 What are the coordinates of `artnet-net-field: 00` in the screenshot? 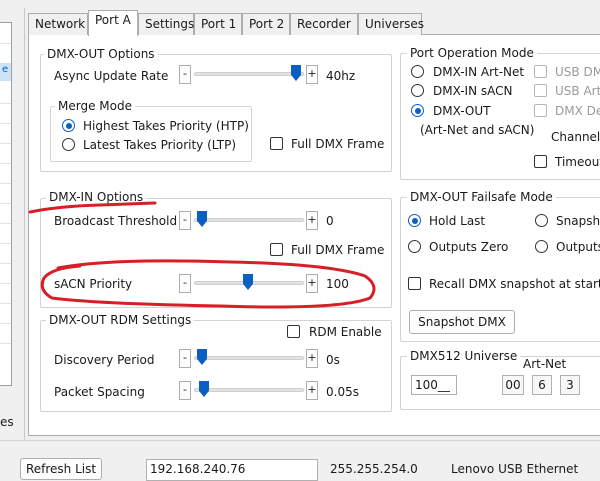 It's located at (513, 385).